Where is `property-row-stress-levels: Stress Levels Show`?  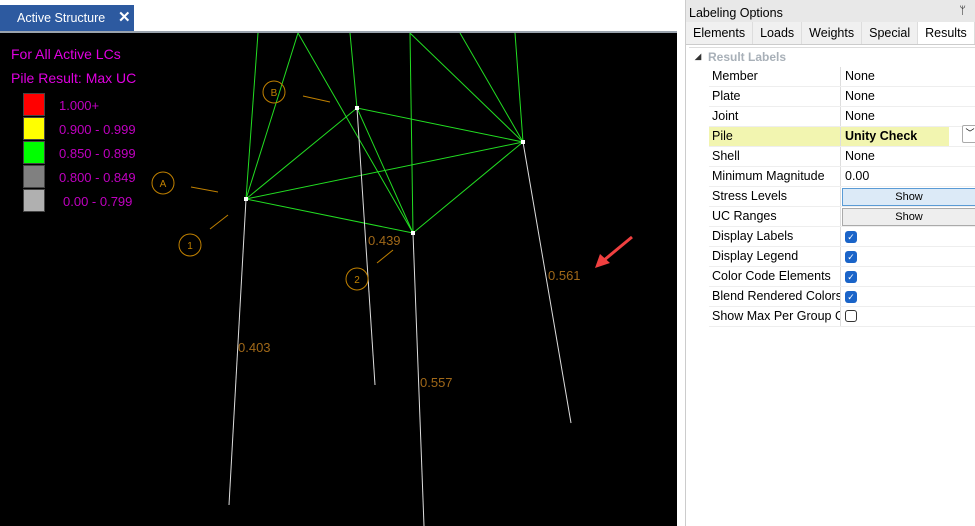 property-row-stress-levels: Stress Levels Show is located at coordinates (842, 197).